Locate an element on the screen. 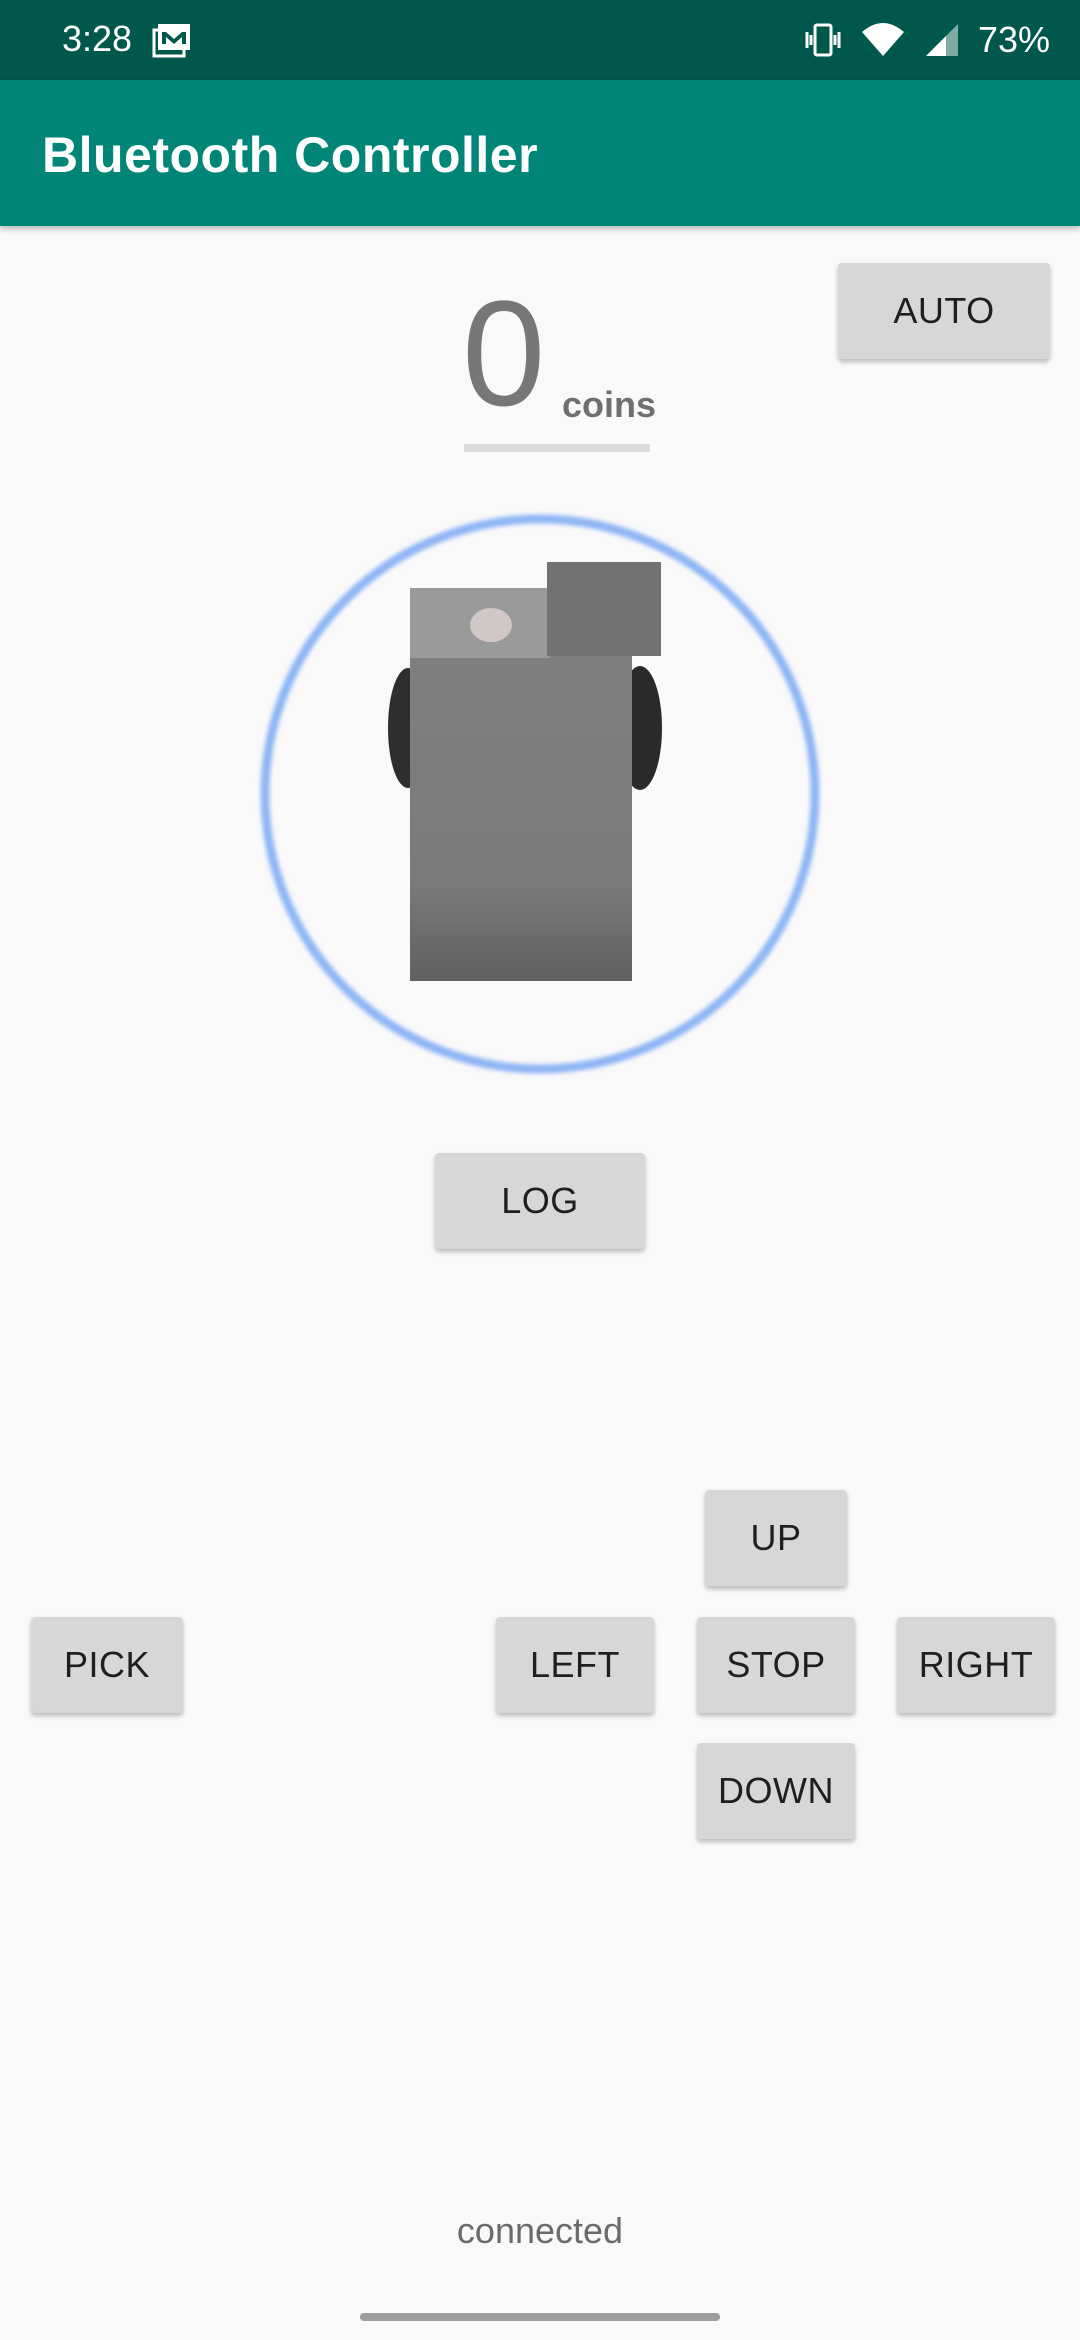  status-bar: 3:28 73% is located at coordinates (540, 40).